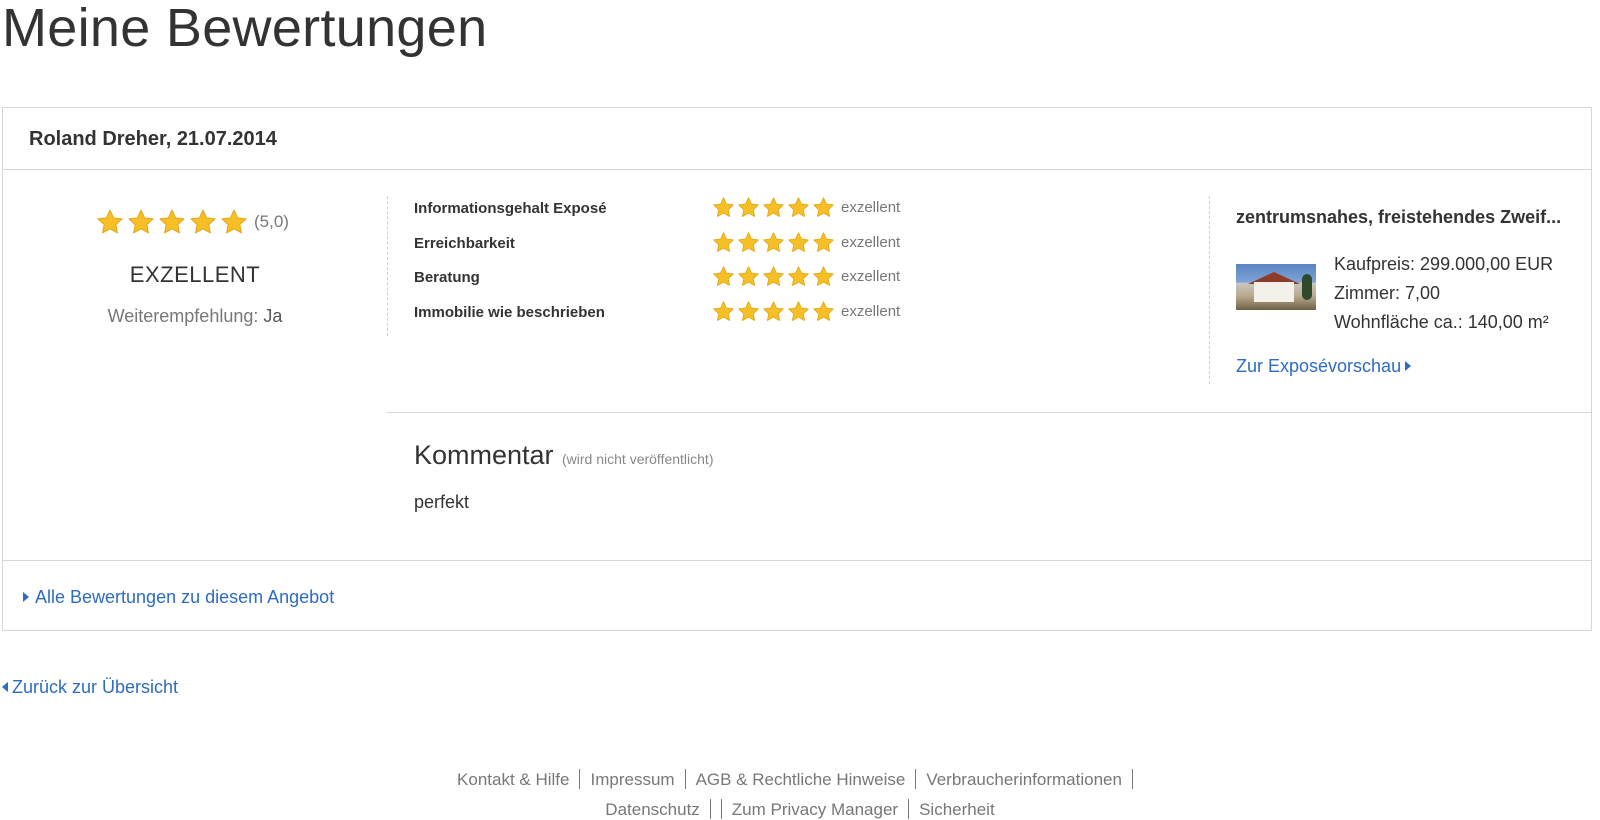 The height and width of the screenshot is (820, 1600). I want to click on comment-note: (wird nicht veröffentlicht), so click(638, 459).